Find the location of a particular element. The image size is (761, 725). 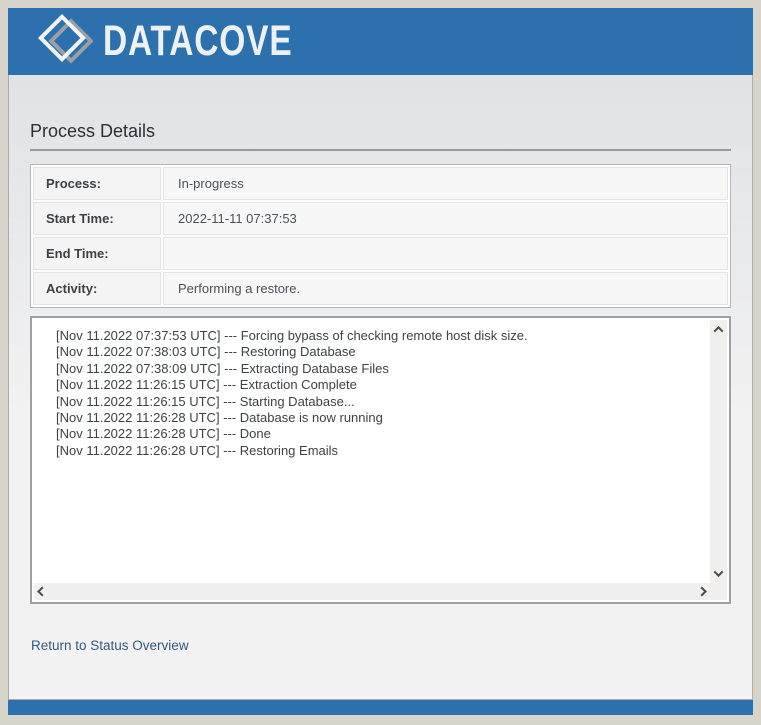

chevron-right-icon is located at coordinates (701, 591).